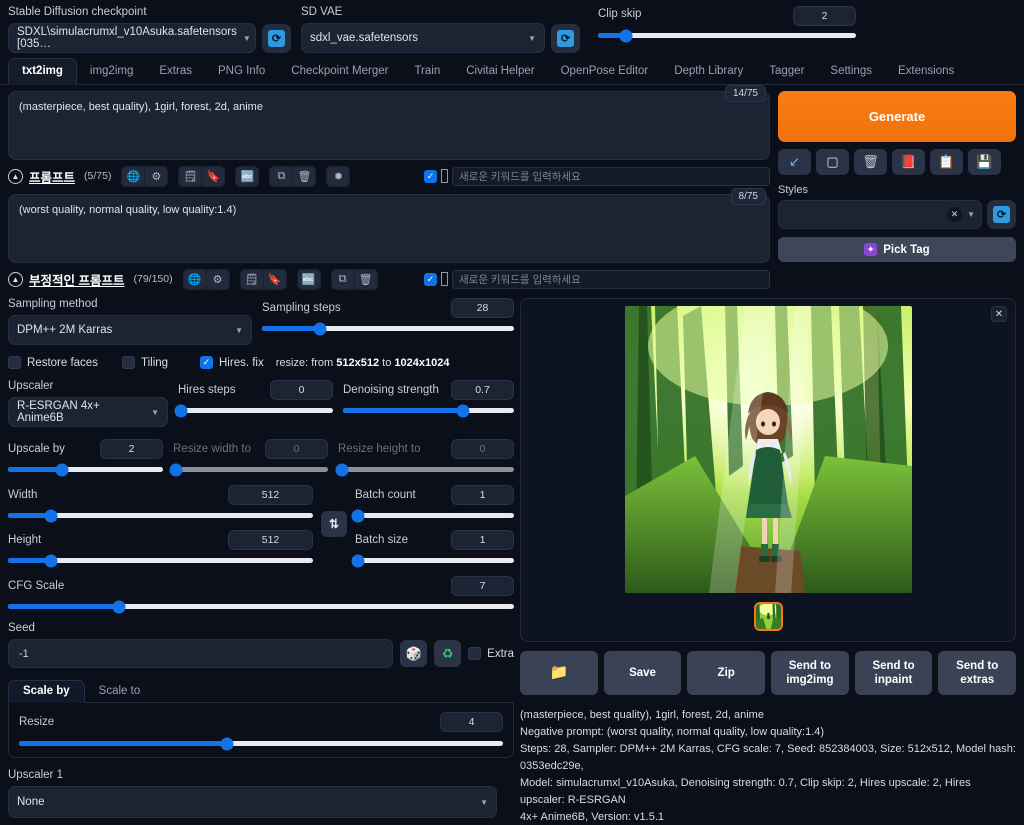 This screenshot has height=825, width=1024. What do you see at coordinates (241, 71) in the screenshot?
I see `tab-png-info: PNG Info` at bounding box center [241, 71].